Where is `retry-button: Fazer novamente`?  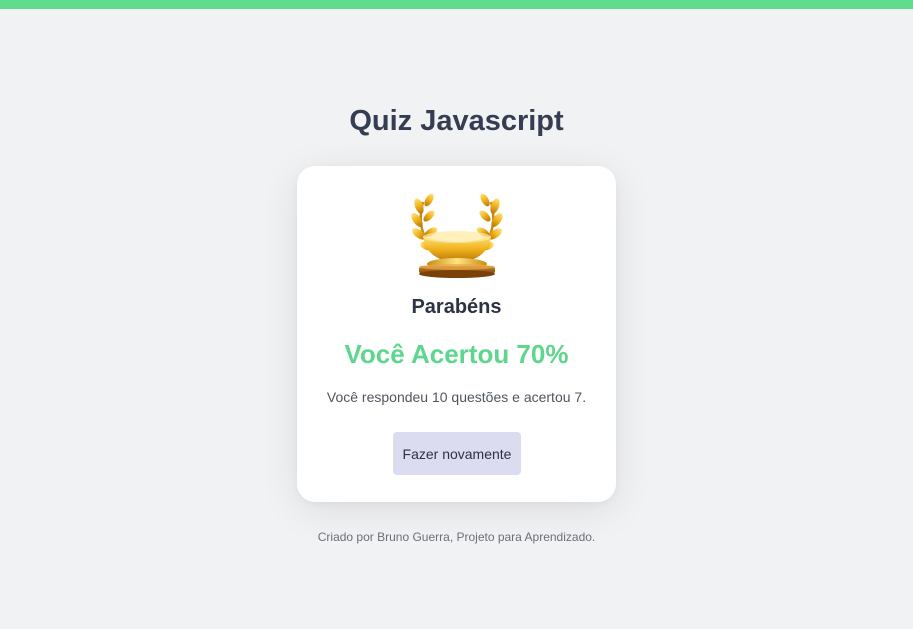 retry-button: Fazer novamente is located at coordinates (457, 453).